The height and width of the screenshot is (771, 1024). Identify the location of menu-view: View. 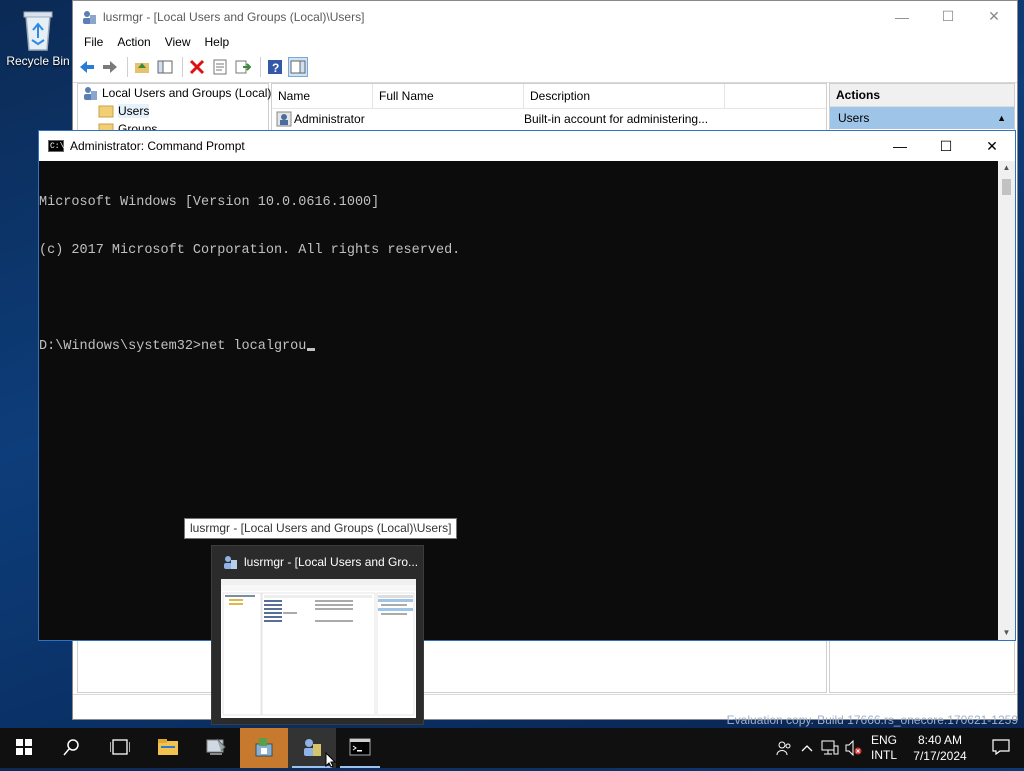
(178, 42).